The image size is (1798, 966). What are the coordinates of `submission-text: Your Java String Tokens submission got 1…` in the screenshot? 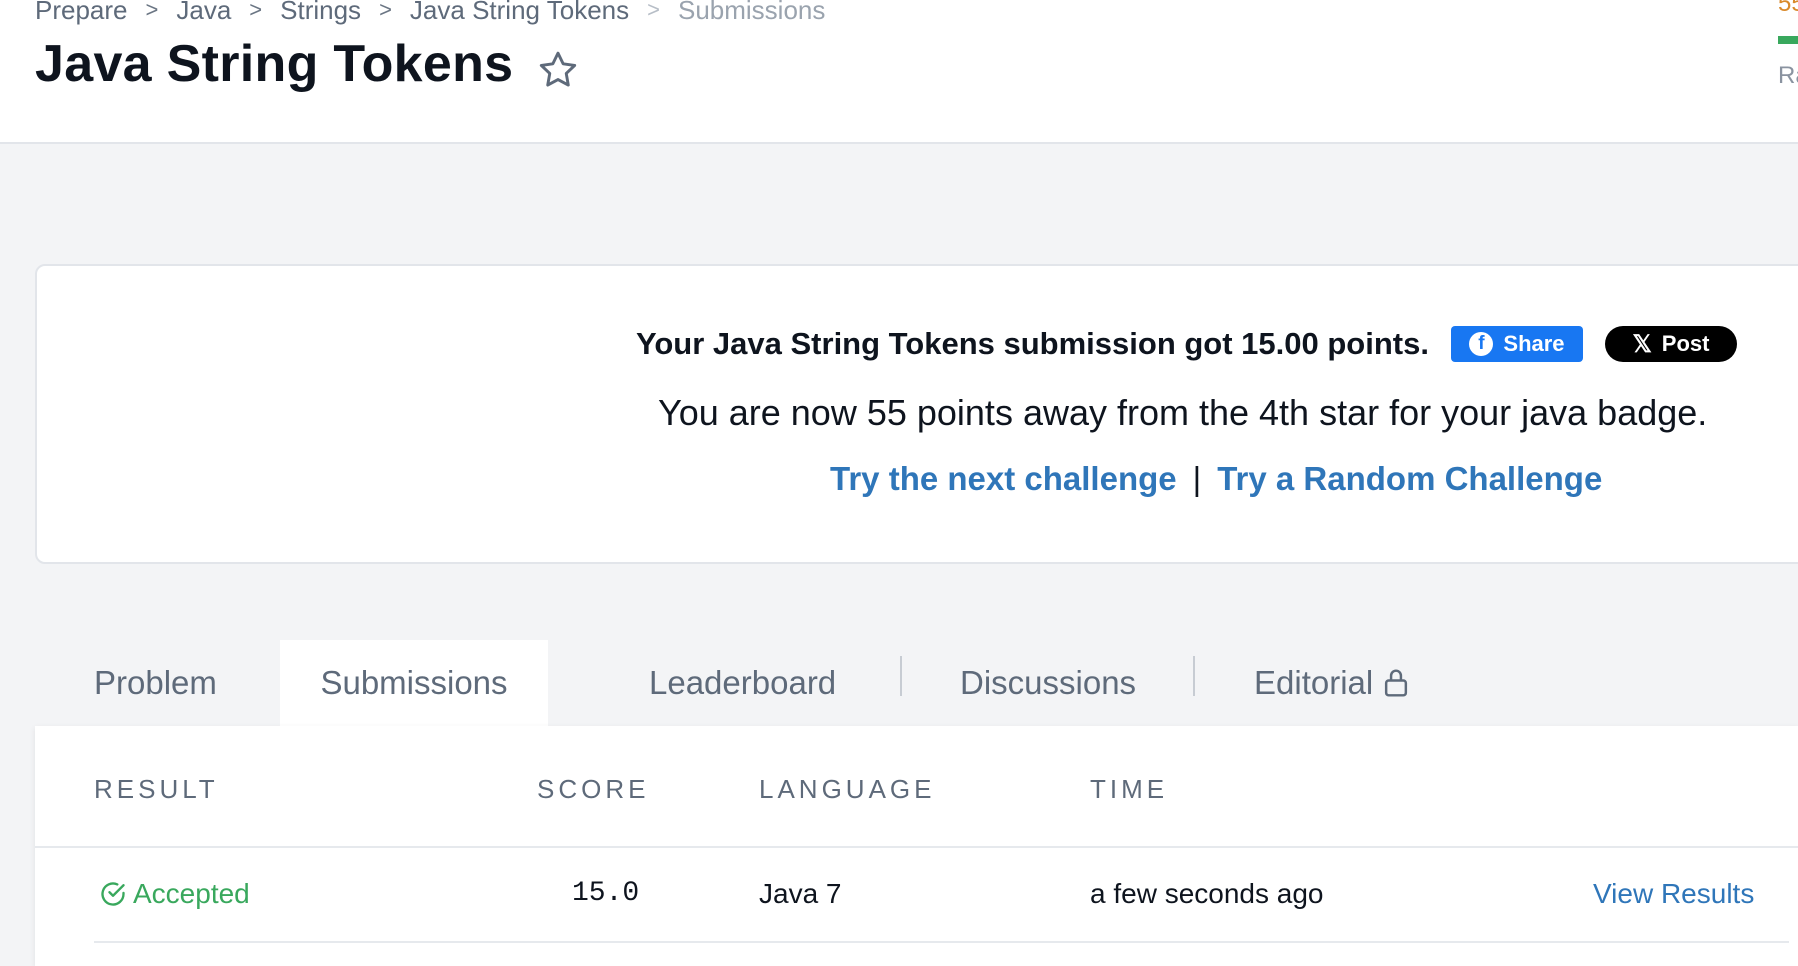 It's located at (1032, 343).